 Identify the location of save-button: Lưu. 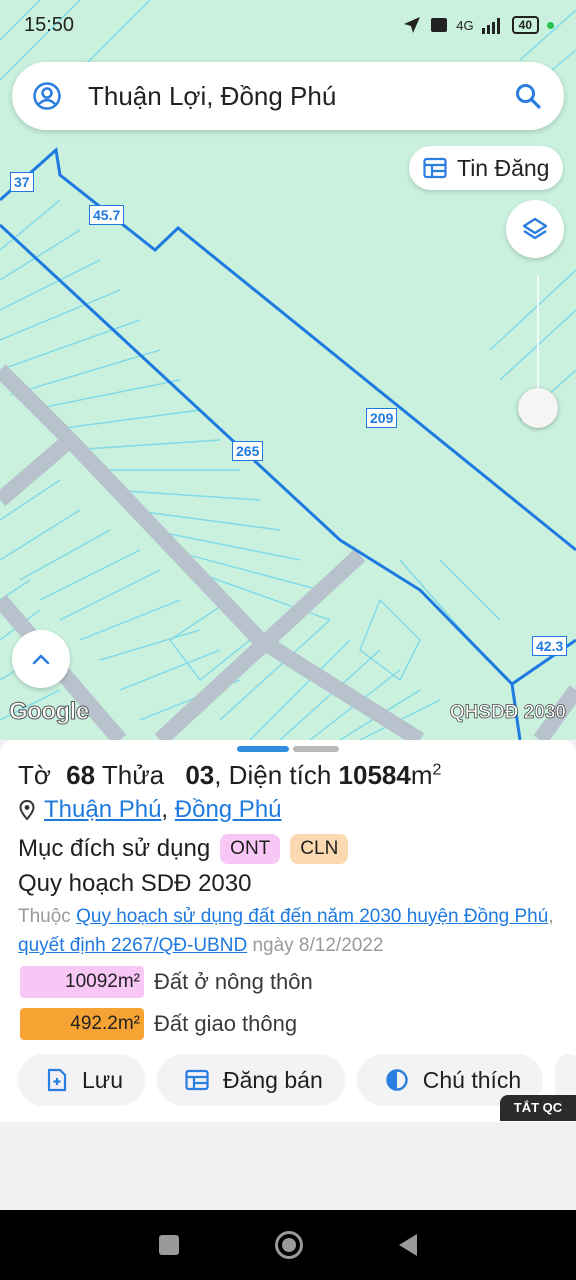
(81, 1080).